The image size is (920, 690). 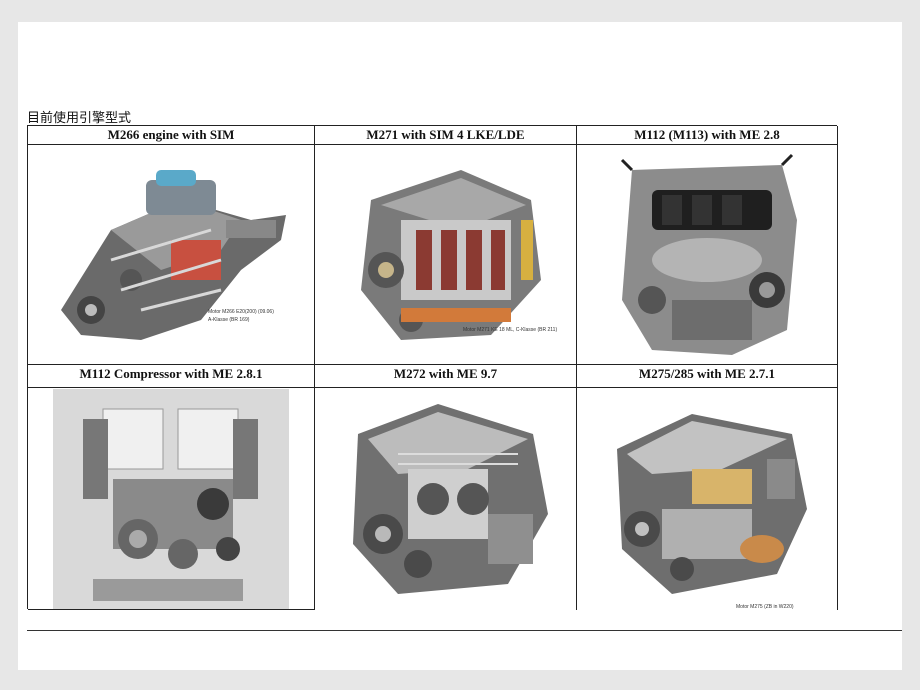 I want to click on engine-image-m272, so click(x=446, y=499).